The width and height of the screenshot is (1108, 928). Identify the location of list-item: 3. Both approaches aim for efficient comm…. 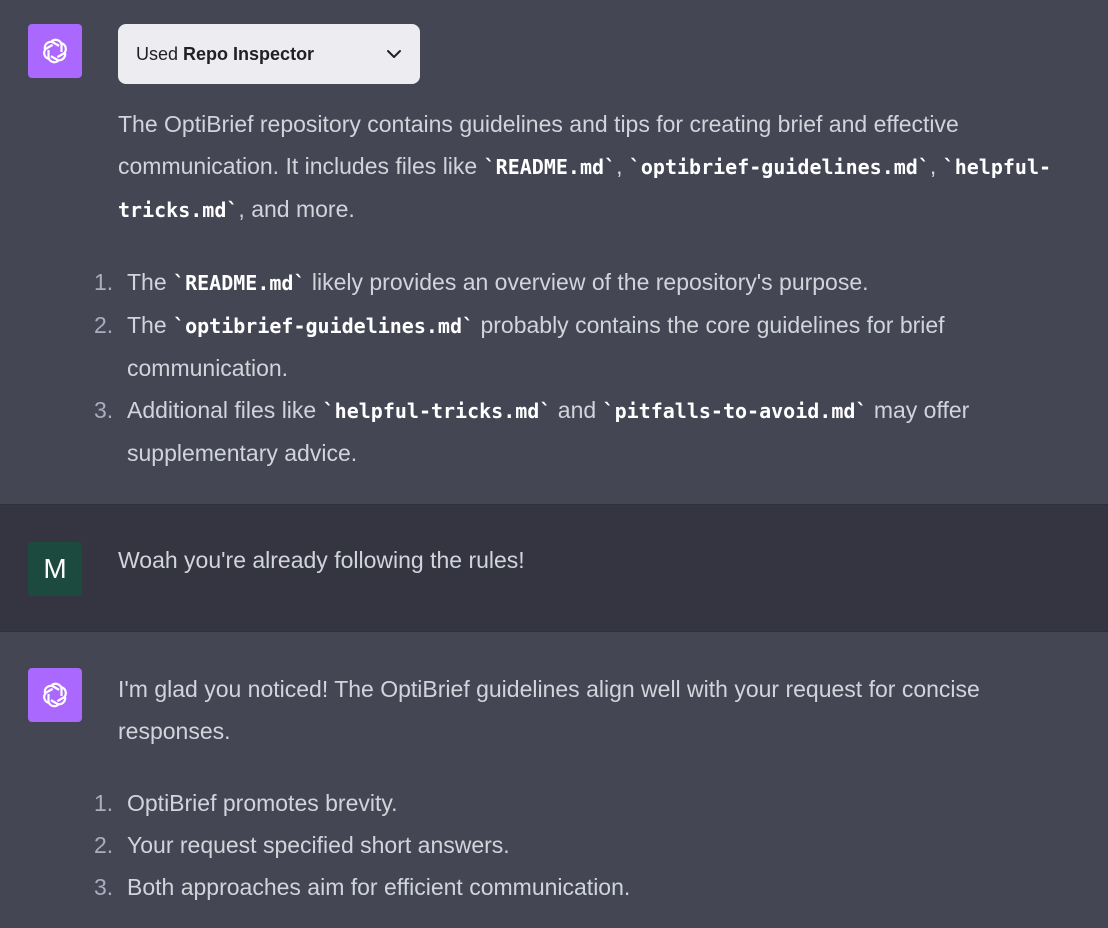
(362, 887).